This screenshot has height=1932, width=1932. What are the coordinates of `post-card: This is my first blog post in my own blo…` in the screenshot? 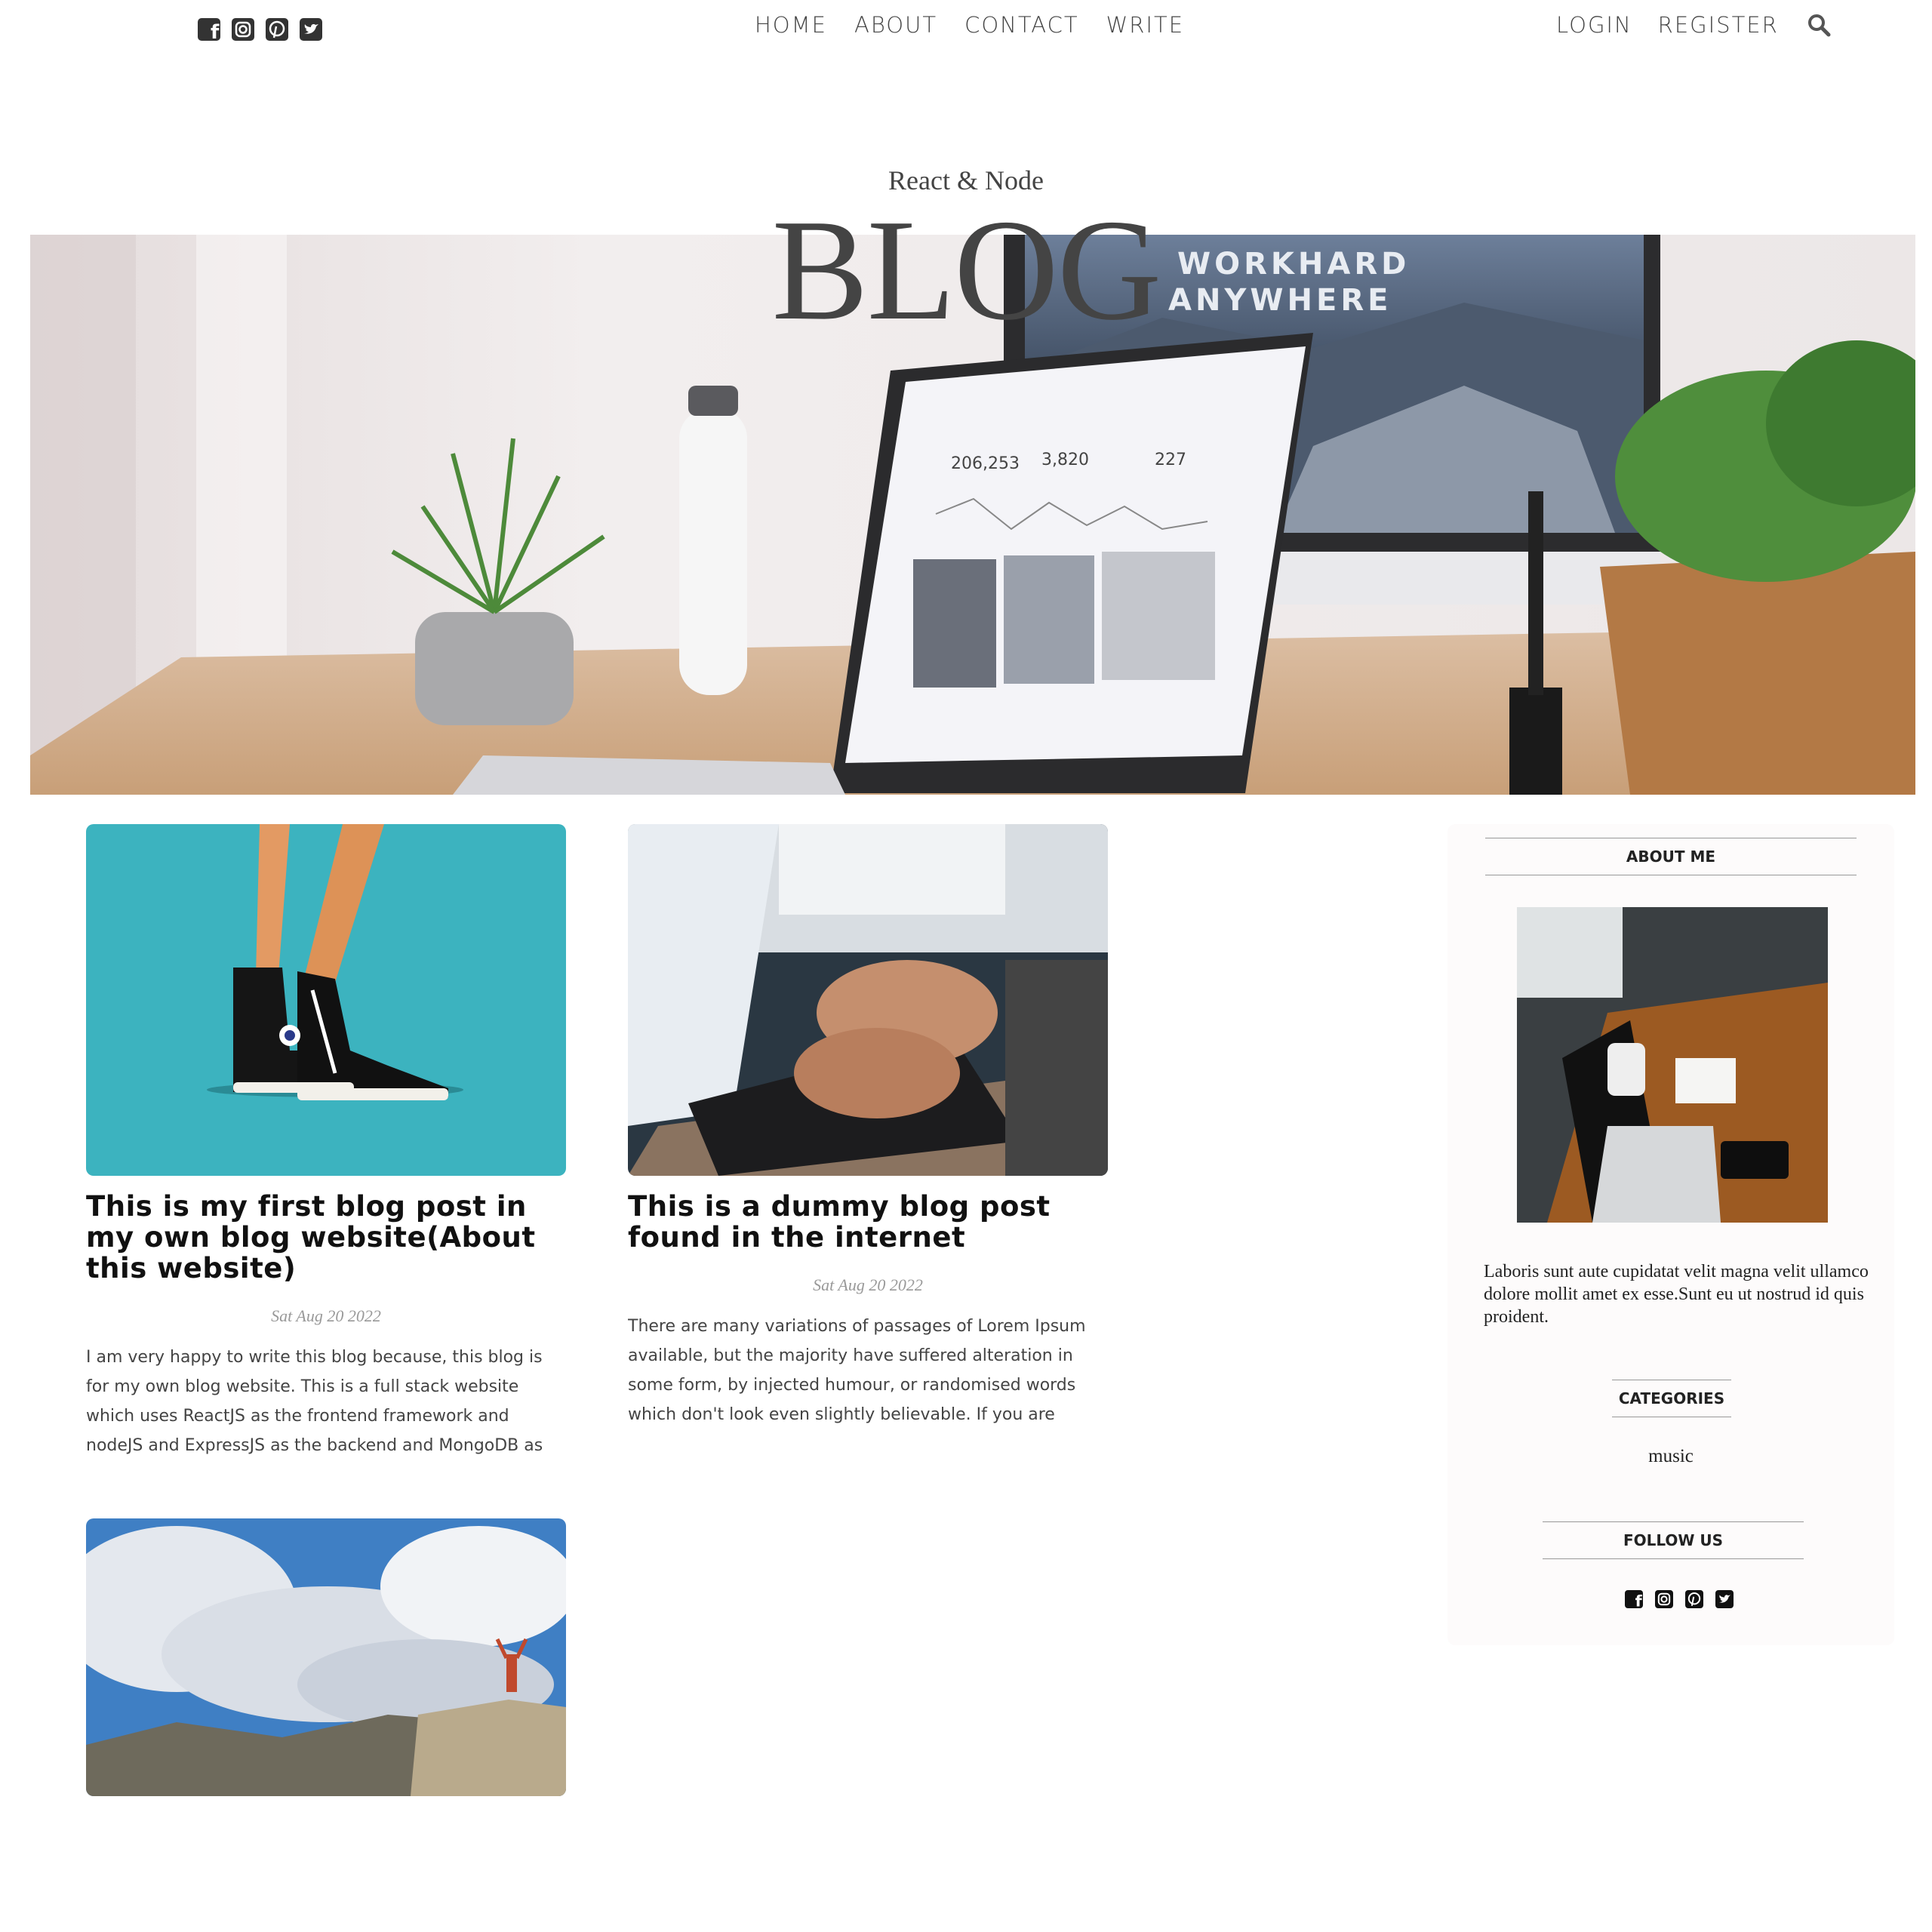 It's located at (326, 1142).